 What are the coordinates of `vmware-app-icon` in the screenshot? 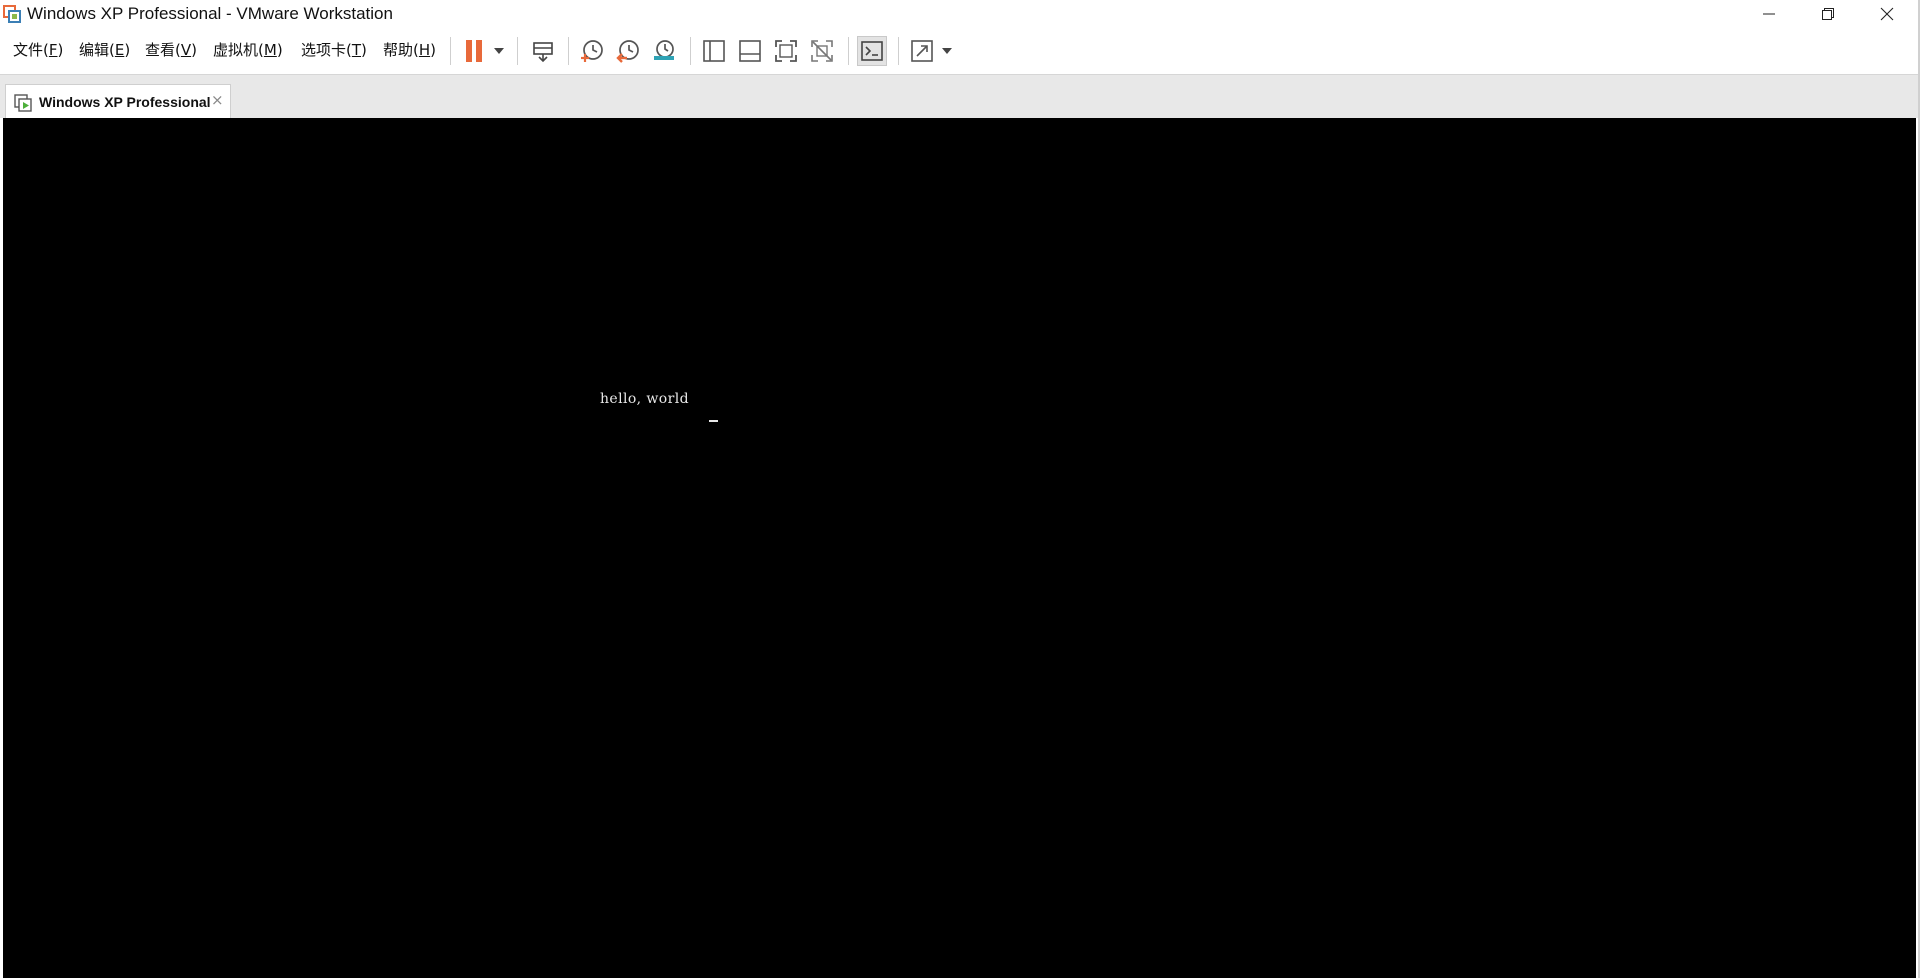 It's located at (12, 14).